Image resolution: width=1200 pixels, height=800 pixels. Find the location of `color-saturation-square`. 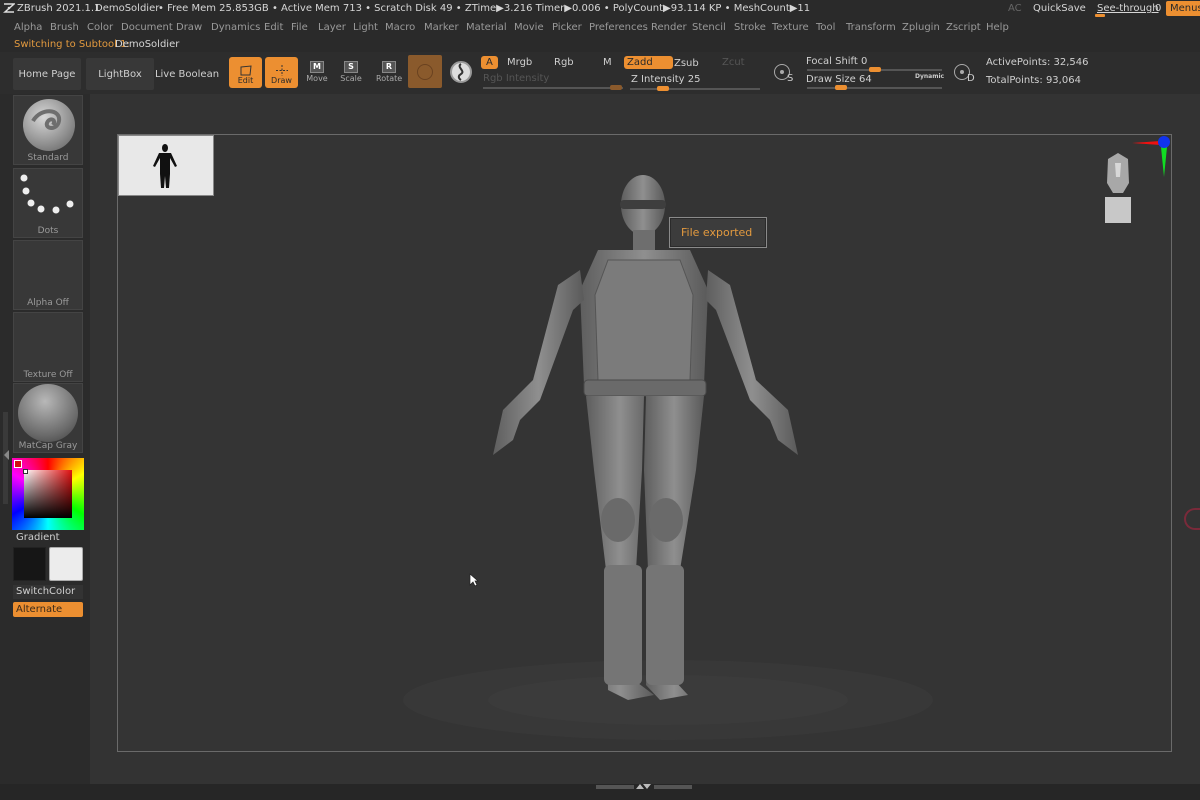

color-saturation-square is located at coordinates (48, 494).